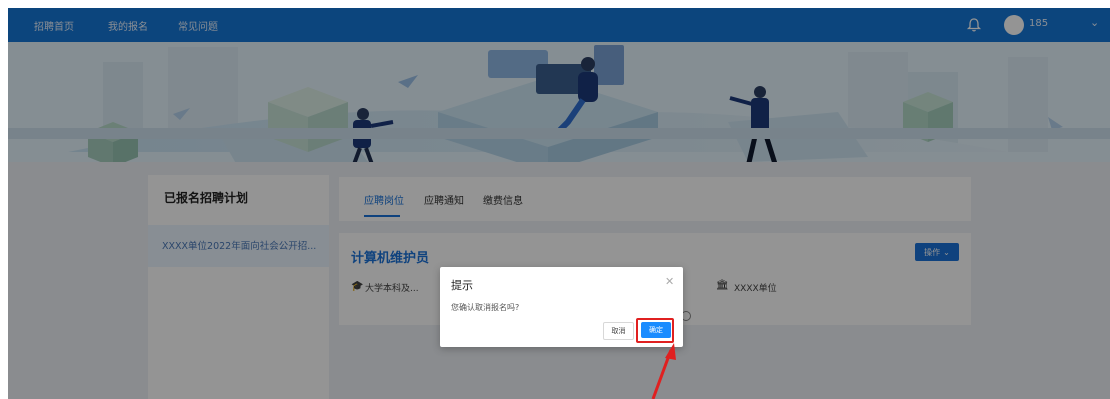 This screenshot has height=399, width=1110. What do you see at coordinates (485, 307) in the screenshot?
I see `dialog-message: 您确认取消报名吗?` at bounding box center [485, 307].